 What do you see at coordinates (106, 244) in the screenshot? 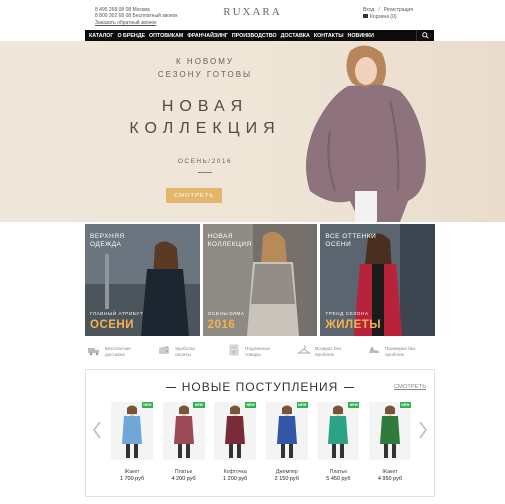
I see `promo-tile-heading-line2: ОДЕЖДА` at bounding box center [106, 244].